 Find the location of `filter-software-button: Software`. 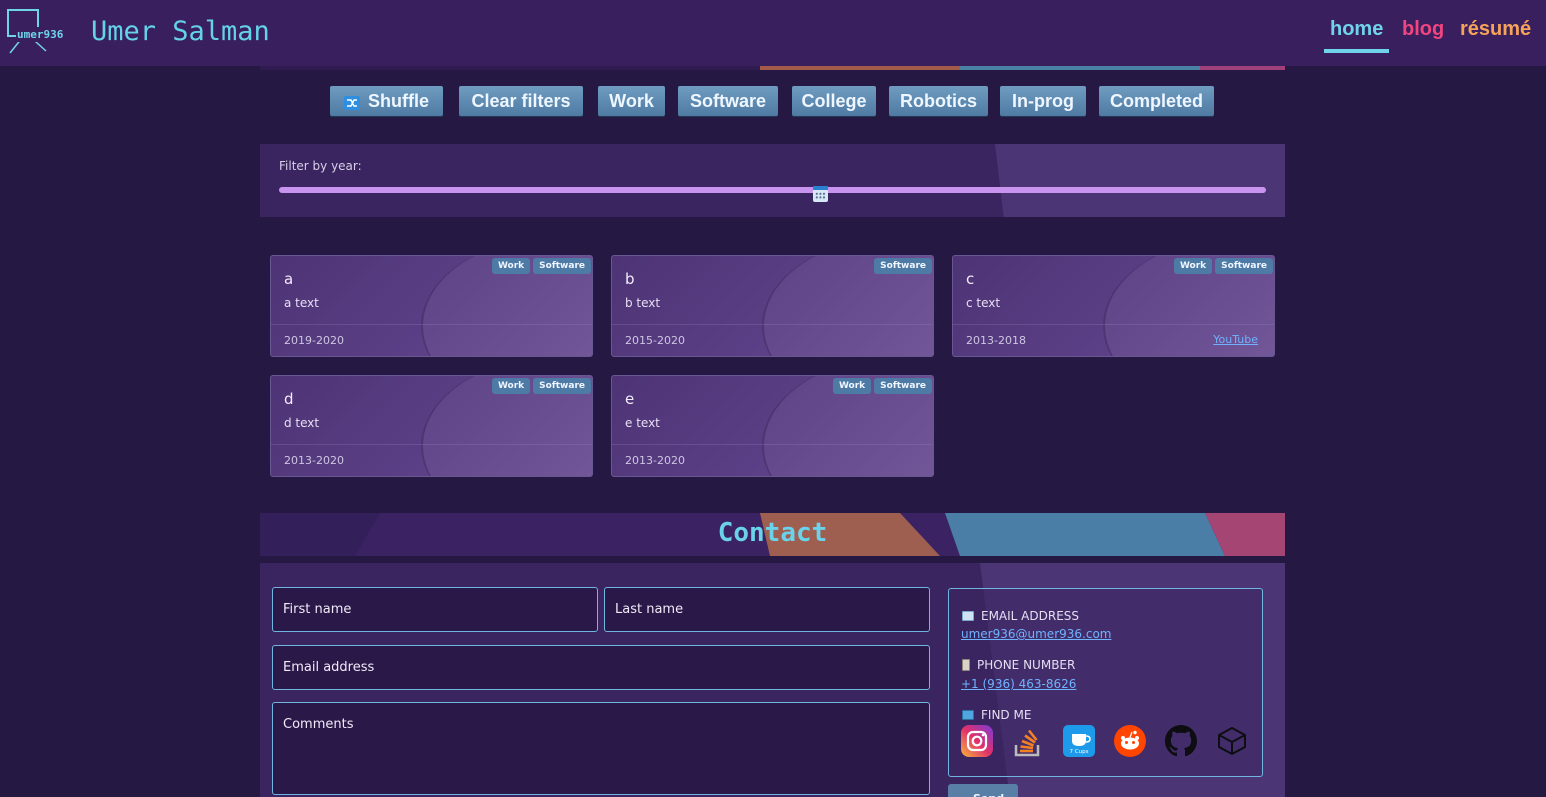

filter-software-button: Software is located at coordinates (728, 101).